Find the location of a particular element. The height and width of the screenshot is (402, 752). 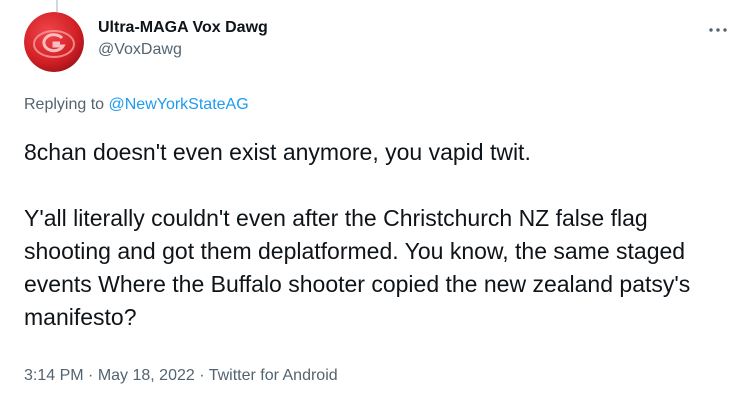

tweet-time: 3:14 PM is located at coordinates (54, 375).